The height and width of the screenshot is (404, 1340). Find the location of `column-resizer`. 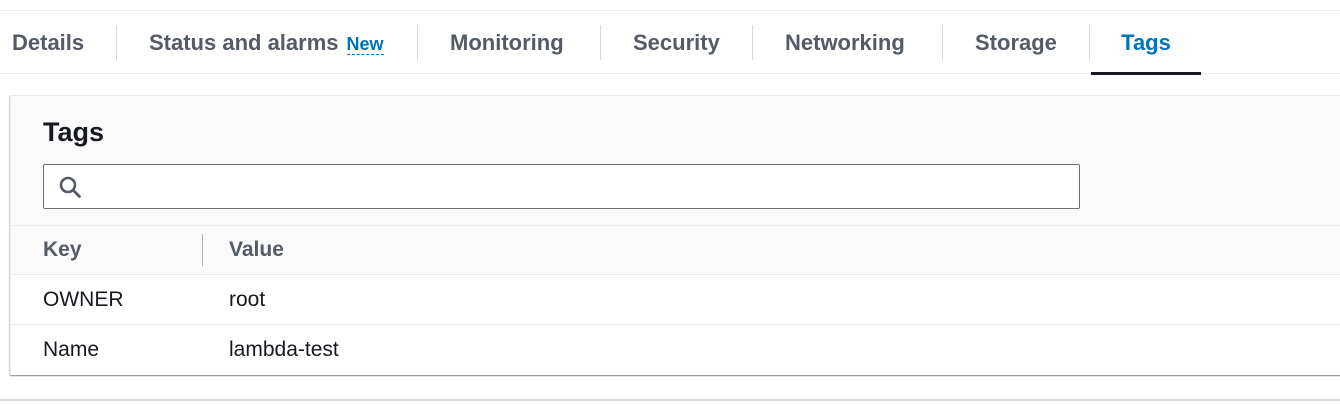

column-resizer is located at coordinates (202, 250).